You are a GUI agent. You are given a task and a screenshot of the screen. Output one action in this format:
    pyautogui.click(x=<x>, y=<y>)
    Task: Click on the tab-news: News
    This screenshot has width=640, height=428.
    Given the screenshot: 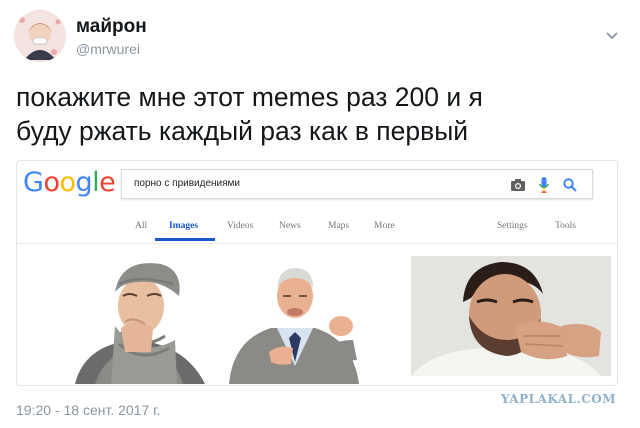 What is the action you would take?
    pyautogui.click(x=290, y=226)
    